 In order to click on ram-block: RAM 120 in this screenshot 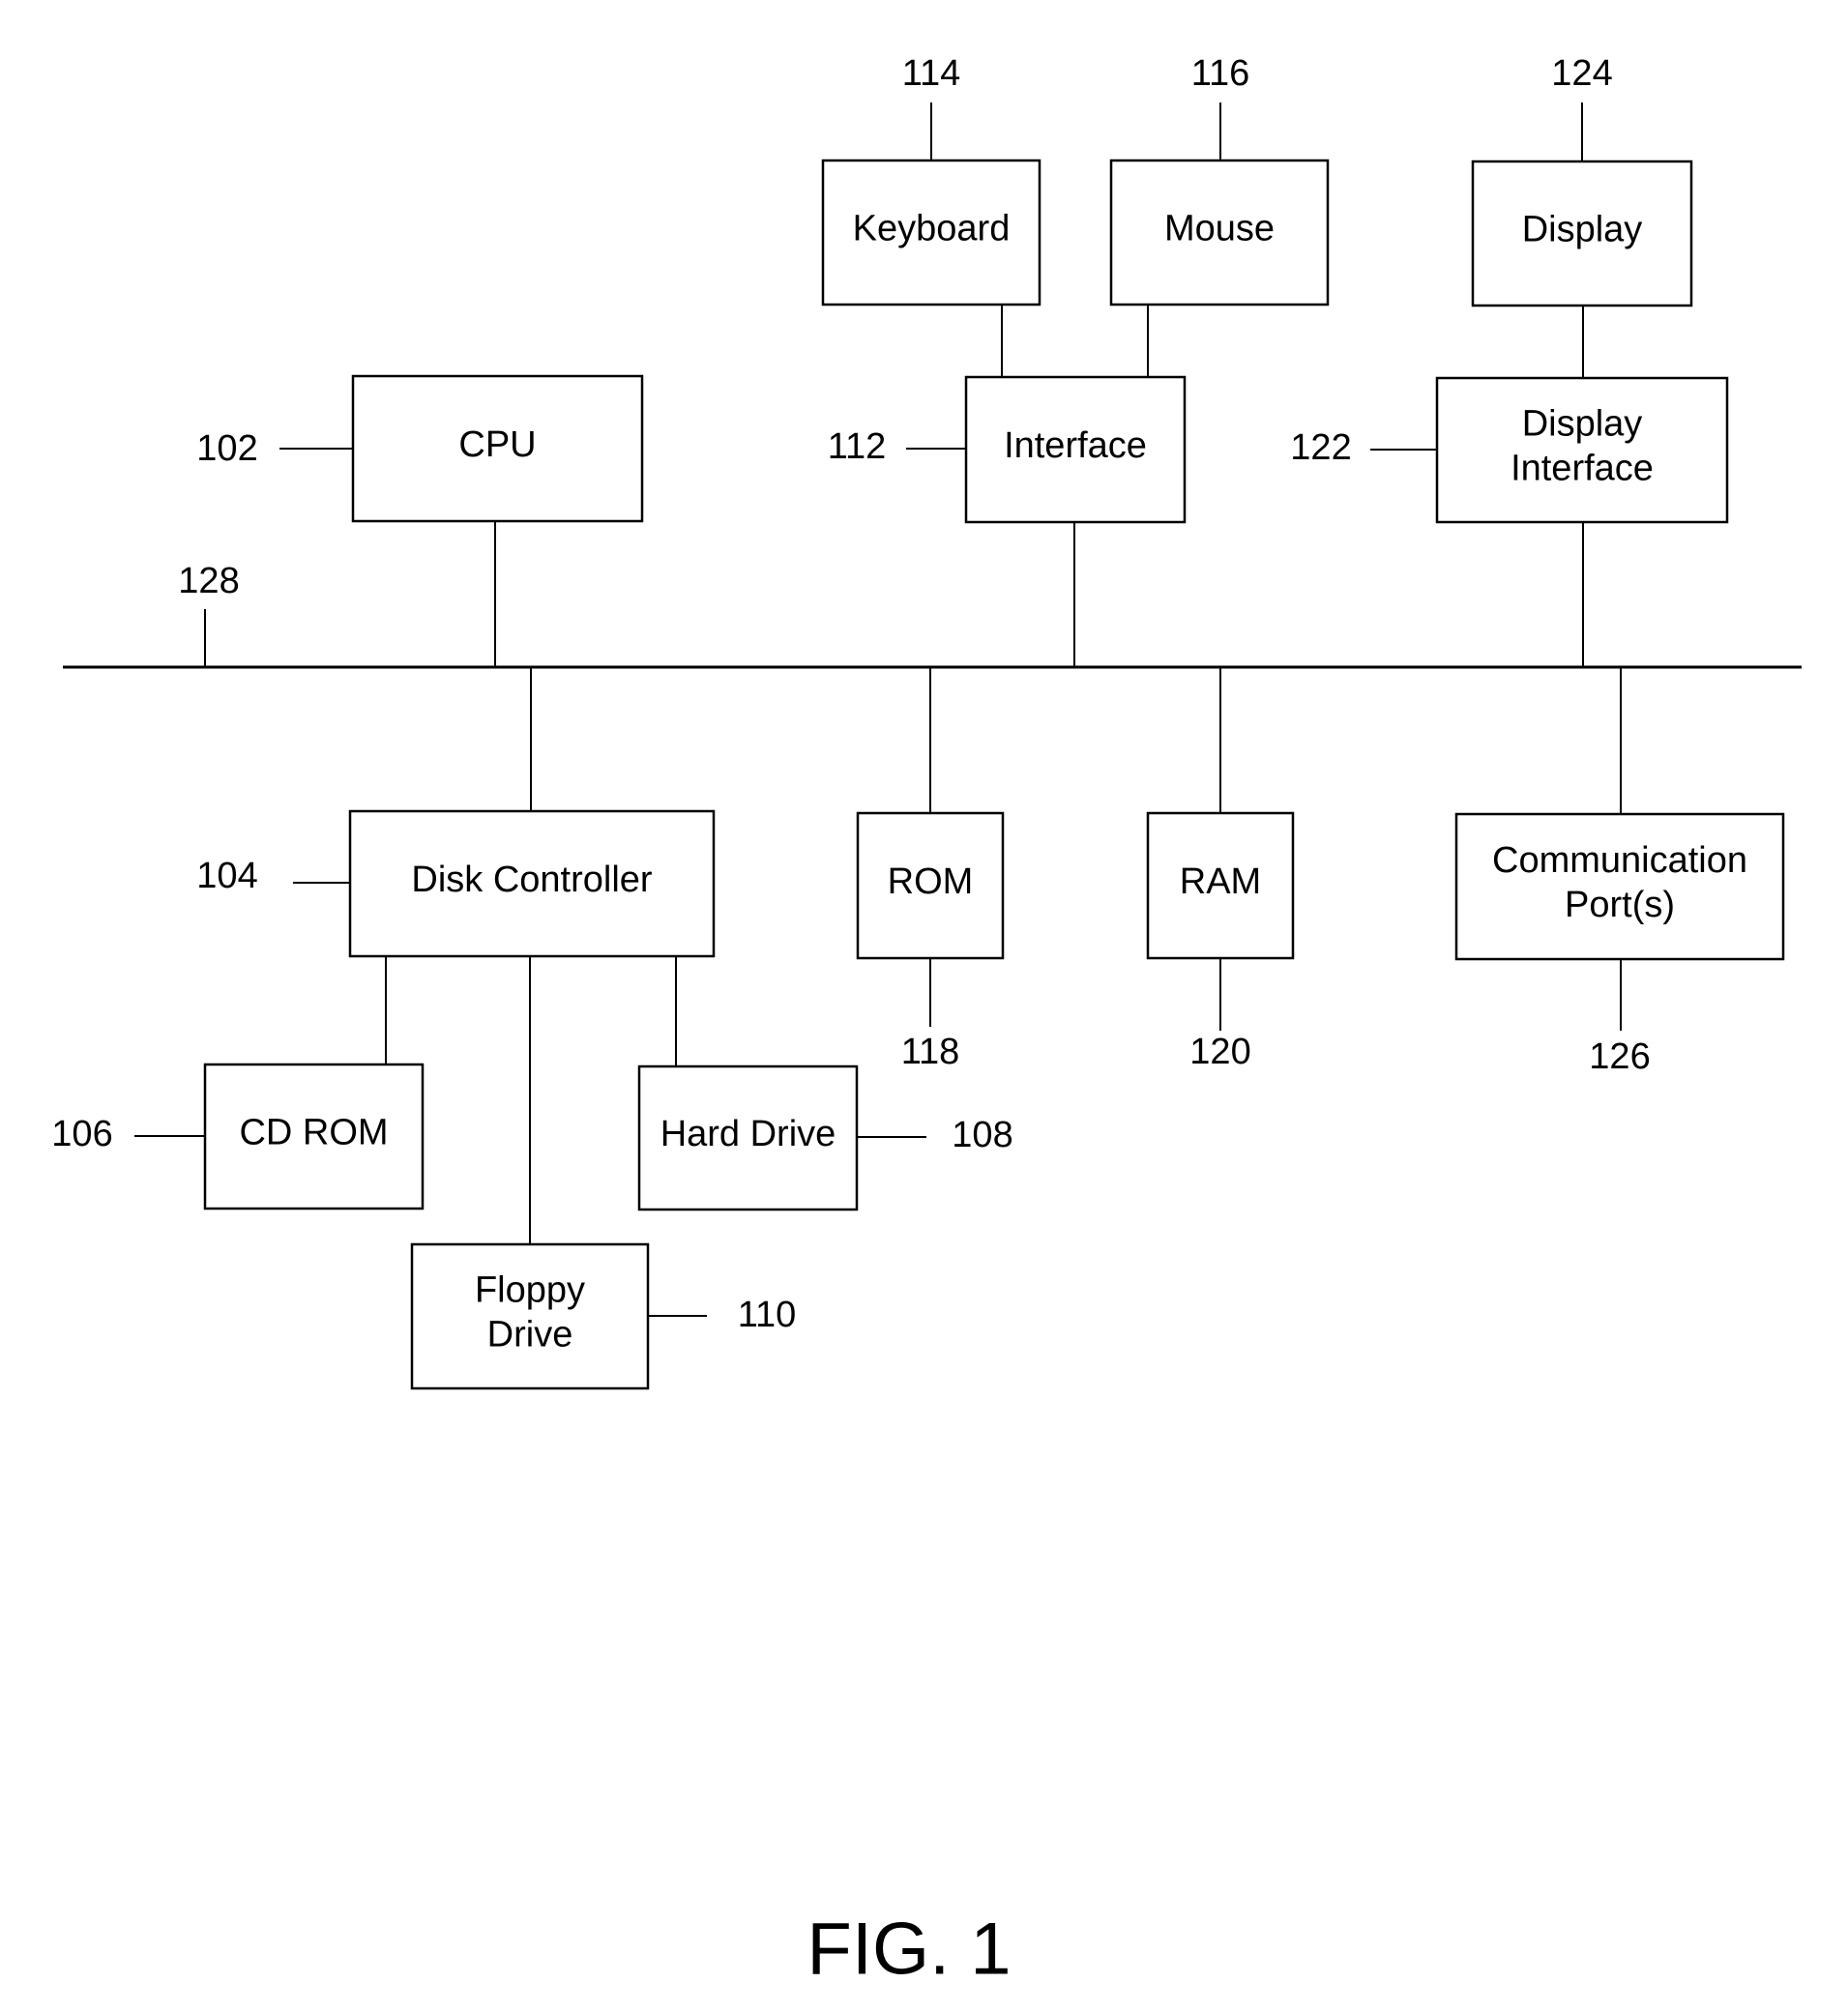, I will do `click(1221, 941)`.